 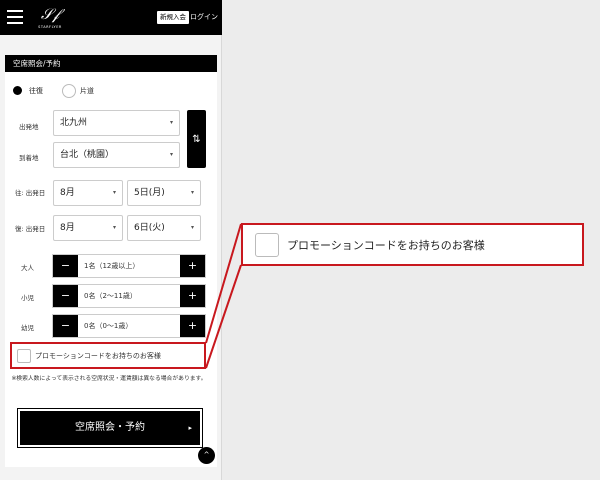 I want to click on arrival-label: 到着地, so click(x=29, y=158).